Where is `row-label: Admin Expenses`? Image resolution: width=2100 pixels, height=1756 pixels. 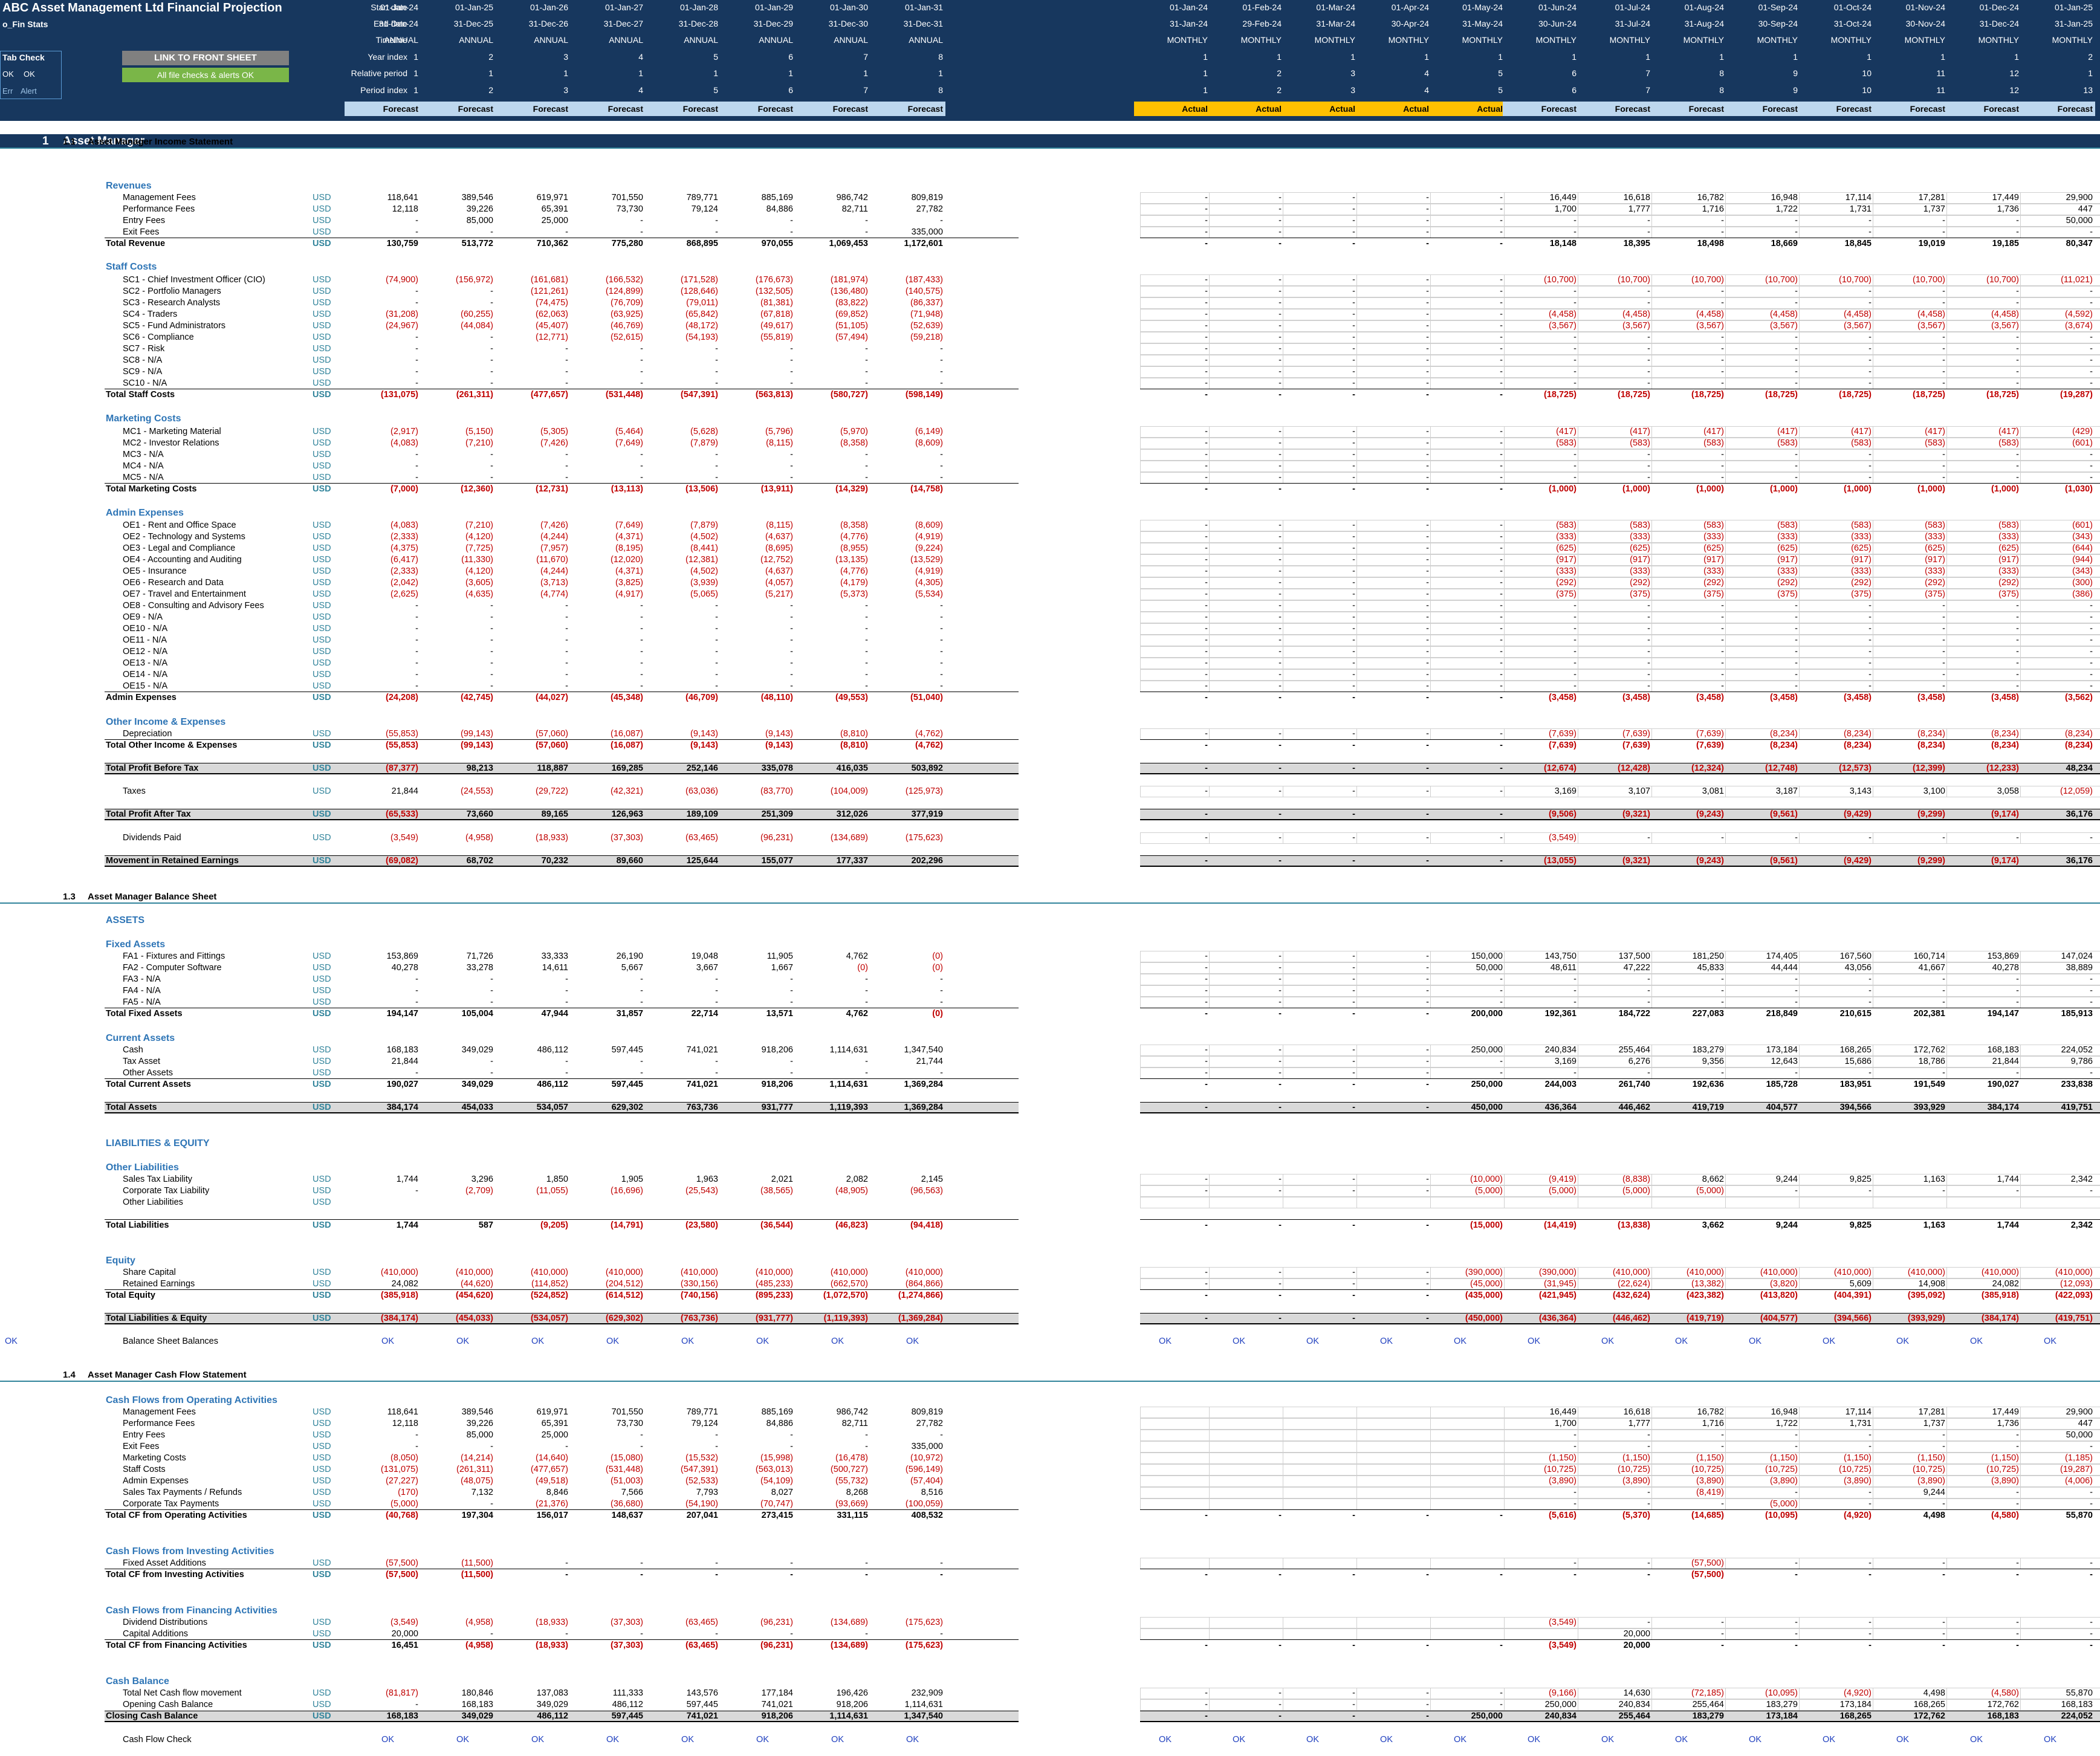
row-label: Admin Expenses is located at coordinates (145, 513).